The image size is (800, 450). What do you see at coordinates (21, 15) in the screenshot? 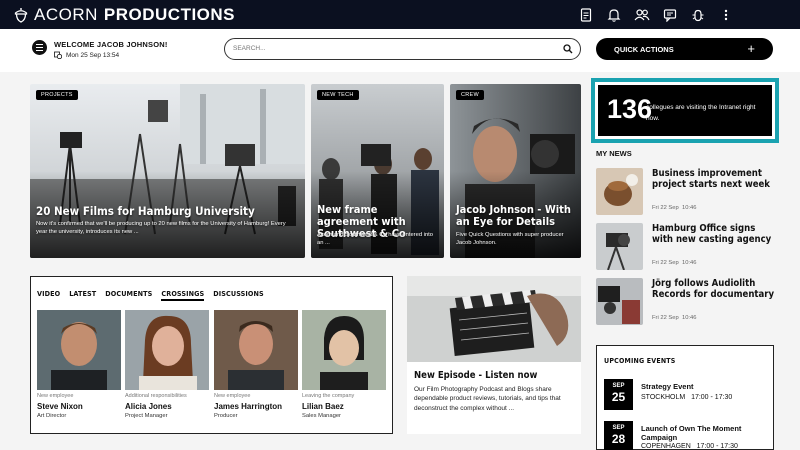
I see `acorn-logo-icon` at bounding box center [21, 15].